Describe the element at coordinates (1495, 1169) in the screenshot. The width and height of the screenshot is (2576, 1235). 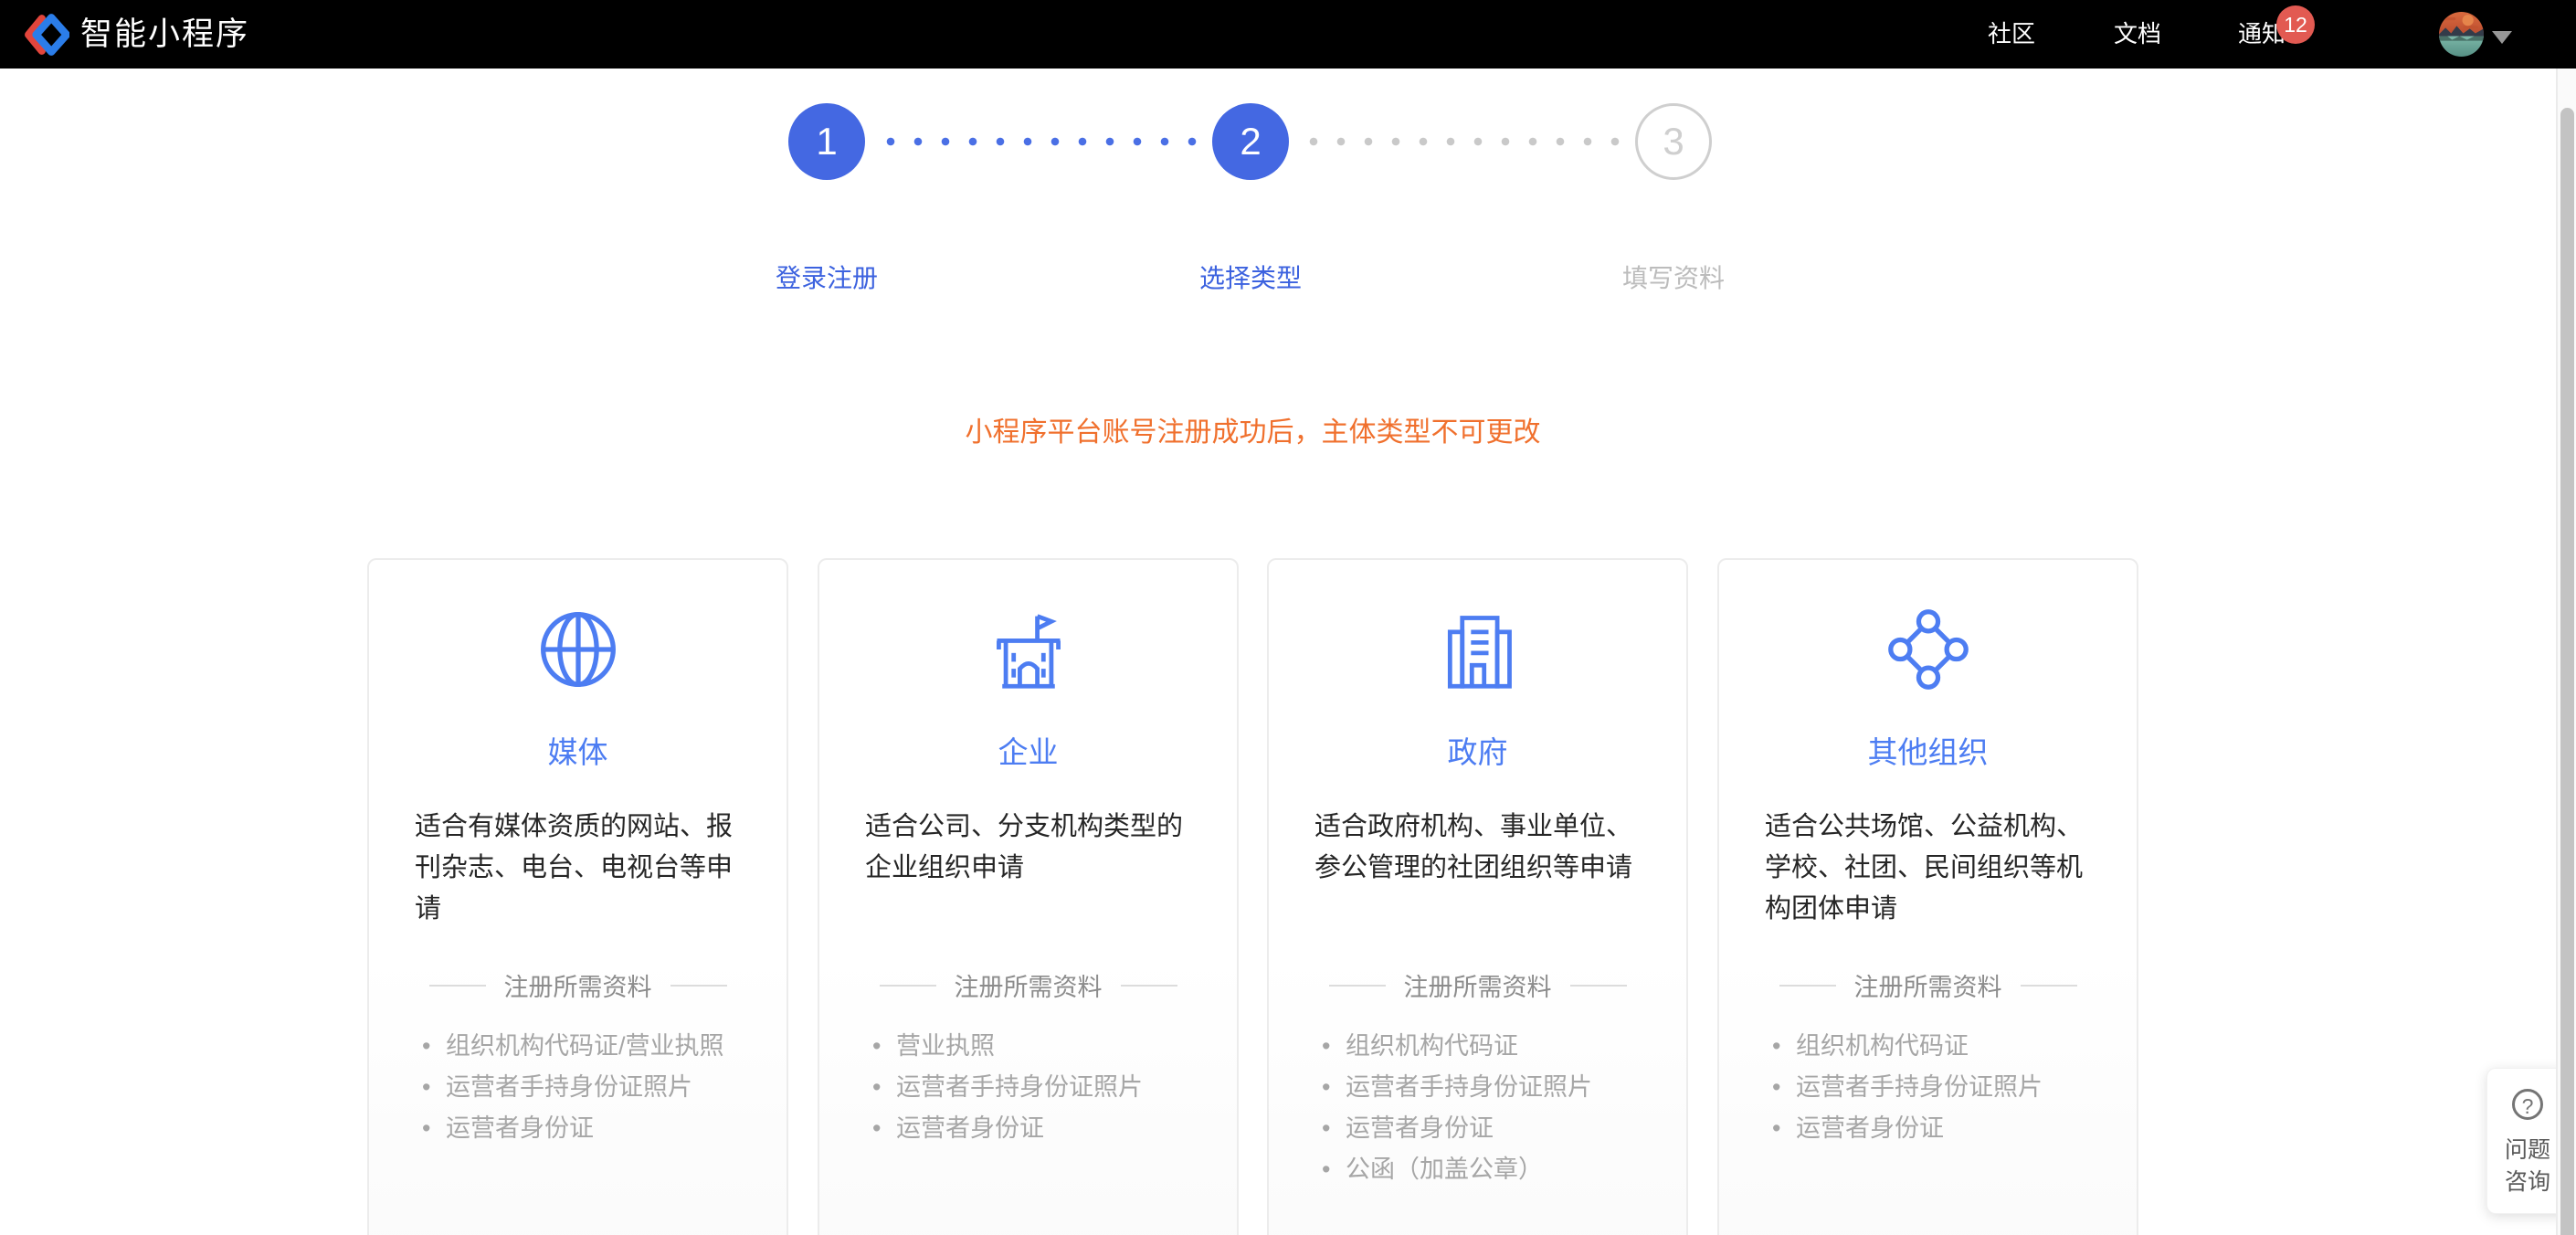
I see `requirement-item: 公函（加盖公章）` at that location.